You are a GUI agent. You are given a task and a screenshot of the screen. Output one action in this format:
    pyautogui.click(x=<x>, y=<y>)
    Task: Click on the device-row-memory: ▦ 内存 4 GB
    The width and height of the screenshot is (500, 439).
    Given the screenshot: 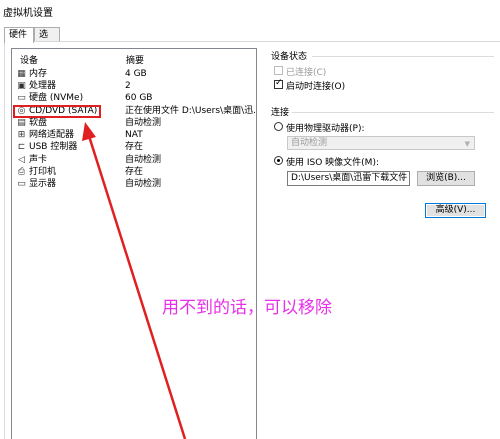 What is the action you would take?
    pyautogui.click(x=135, y=74)
    